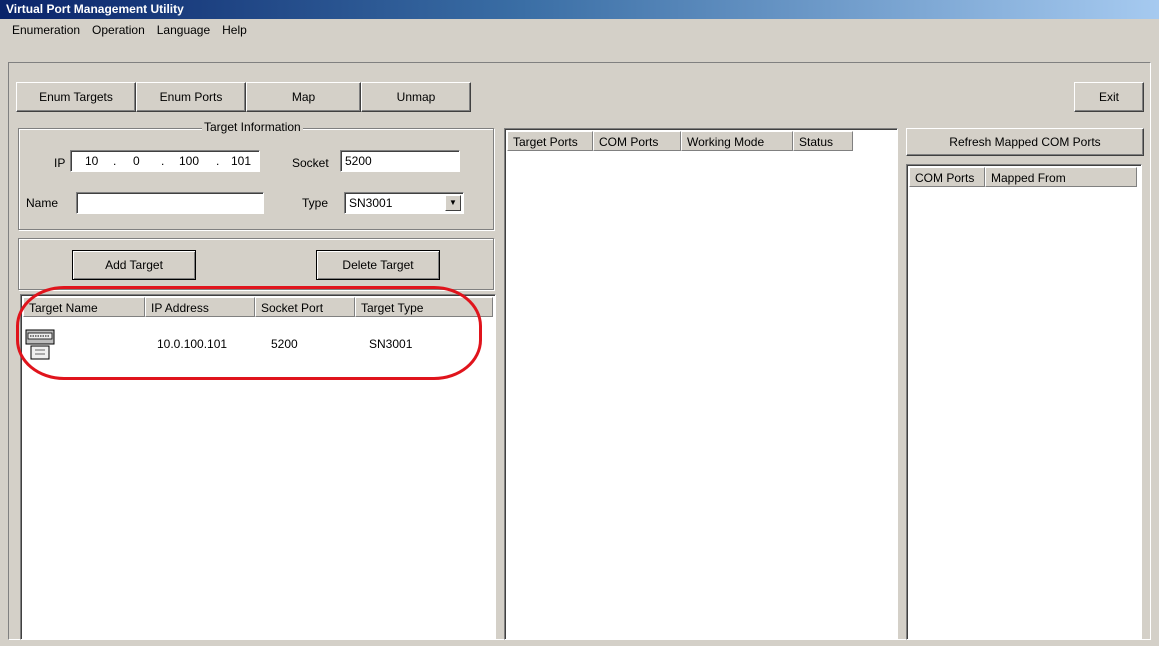  What do you see at coordinates (241, 161) in the screenshot?
I see `ip-octet-4: 101` at bounding box center [241, 161].